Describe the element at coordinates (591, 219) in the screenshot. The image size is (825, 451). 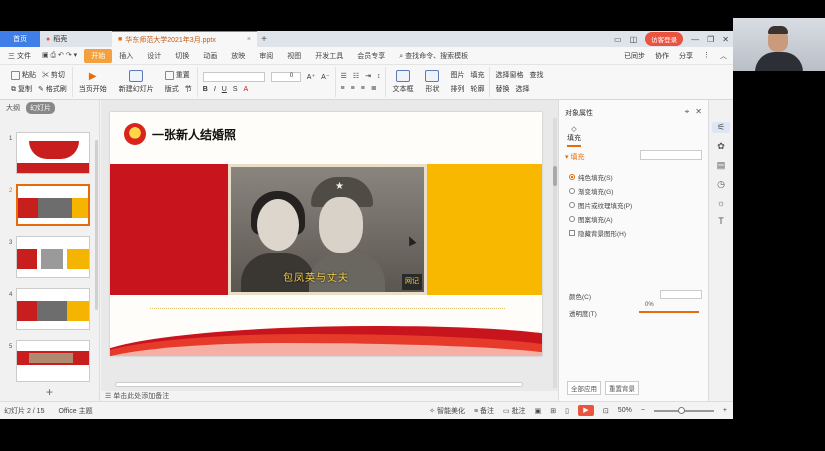
I see `pattern-fill-option: 图案填充(A)` at that location.